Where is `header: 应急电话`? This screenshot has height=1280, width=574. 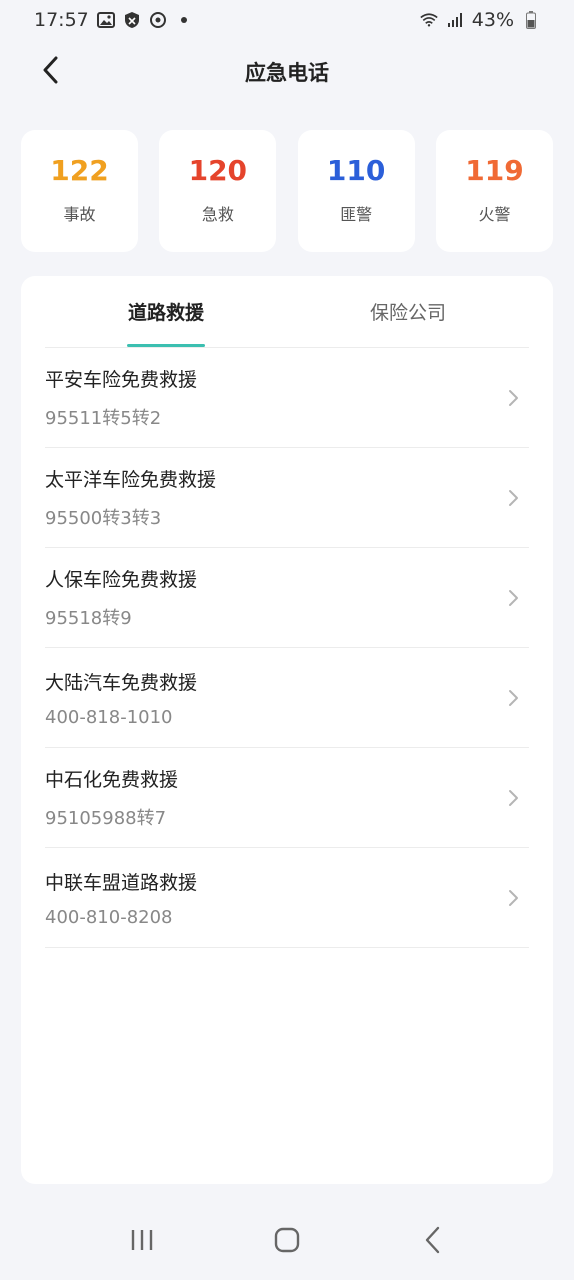
header: 应急电话 is located at coordinates (287, 72).